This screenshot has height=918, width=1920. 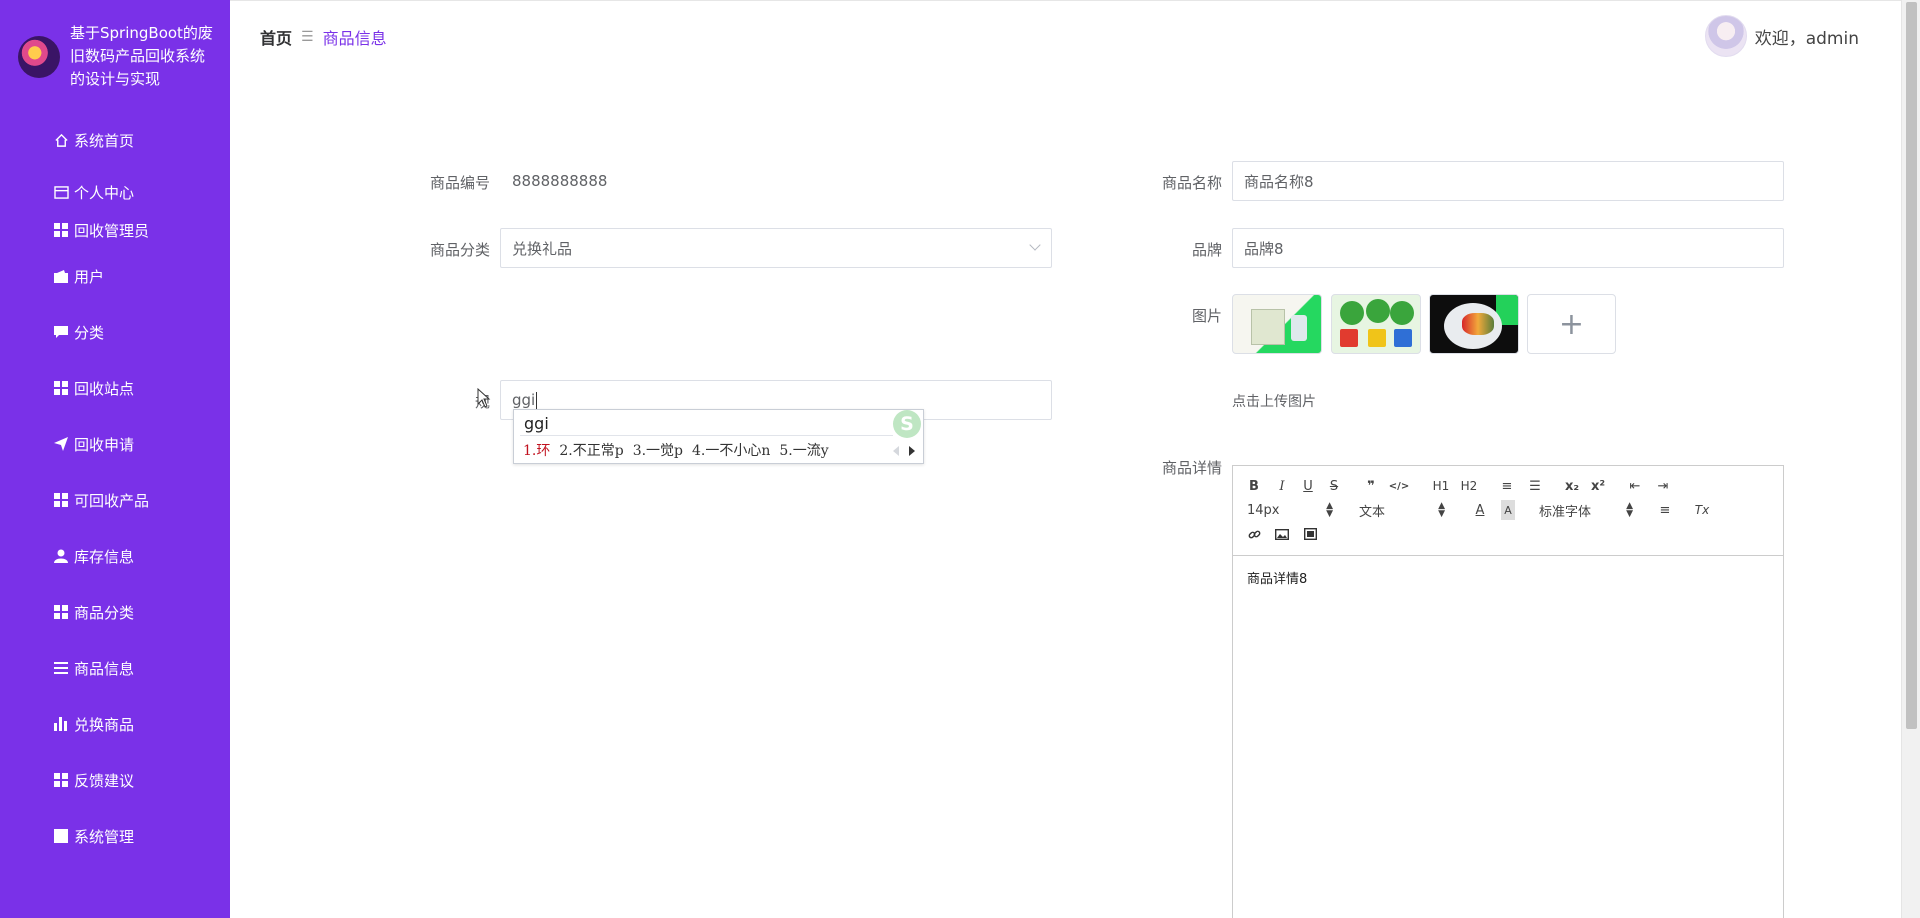 I want to click on sidebar-item-label: 用户, so click(x=89, y=276).